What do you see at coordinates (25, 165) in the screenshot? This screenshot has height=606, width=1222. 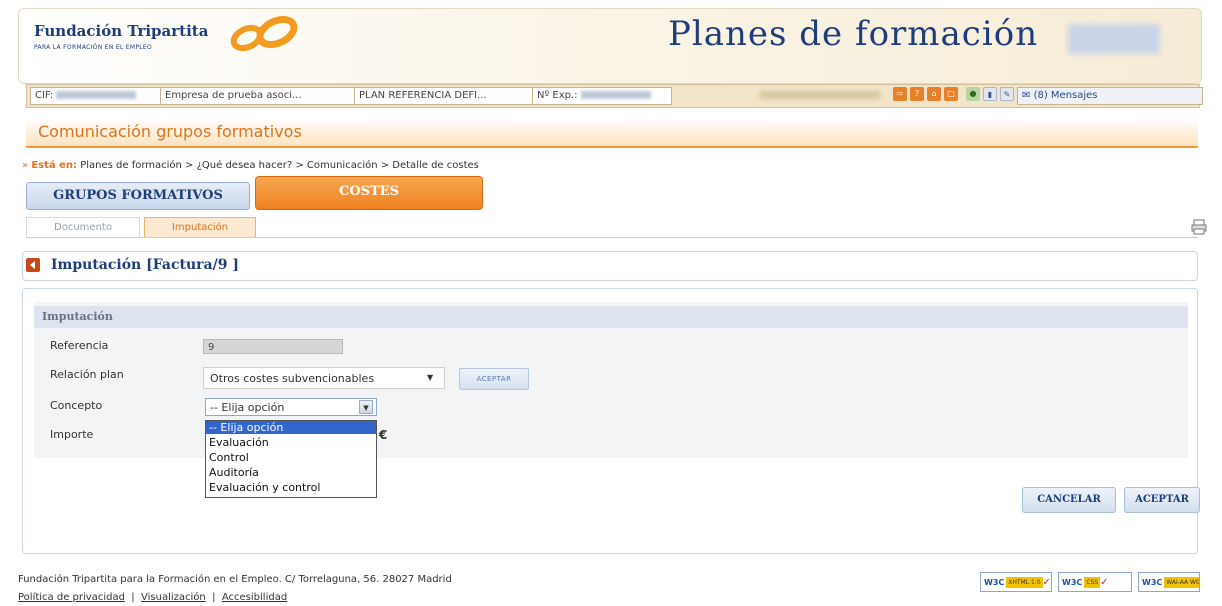 I see `breadcrumb-arrow-icon: »` at bounding box center [25, 165].